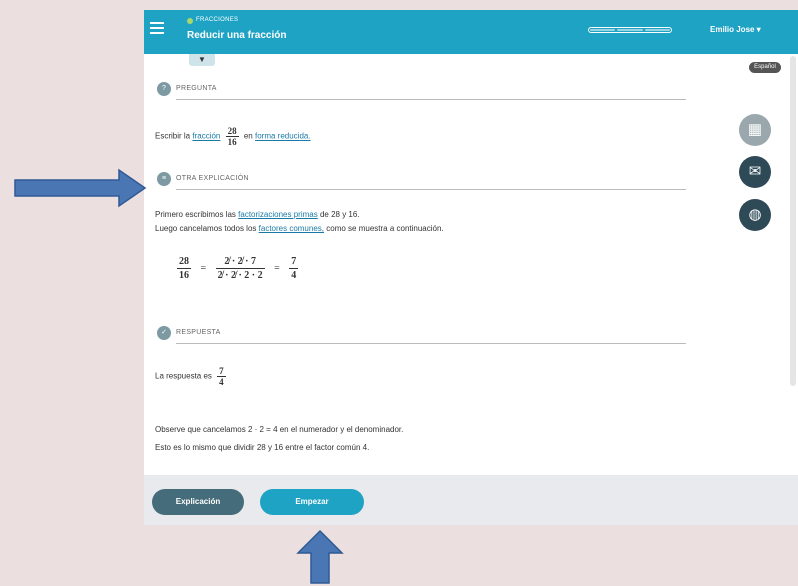 The width and height of the screenshot is (798, 586). Describe the element at coordinates (283, 136) in the screenshot. I see `reduced-form-link: forma reducida.` at that location.